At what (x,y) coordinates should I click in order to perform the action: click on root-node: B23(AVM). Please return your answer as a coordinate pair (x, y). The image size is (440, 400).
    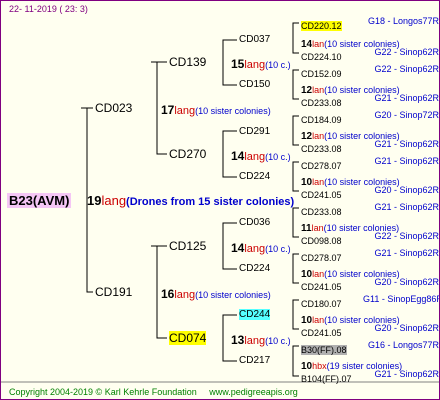
    Looking at the image, I should click on (39, 201).